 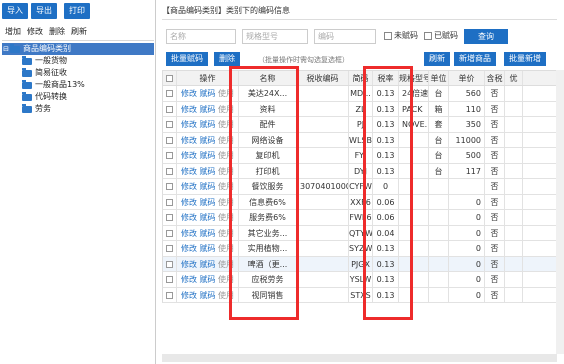 What do you see at coordinates (78, 85) in the screenshot?
I see `tree-item: 一般商品13%` at bounding box center [78, 85].